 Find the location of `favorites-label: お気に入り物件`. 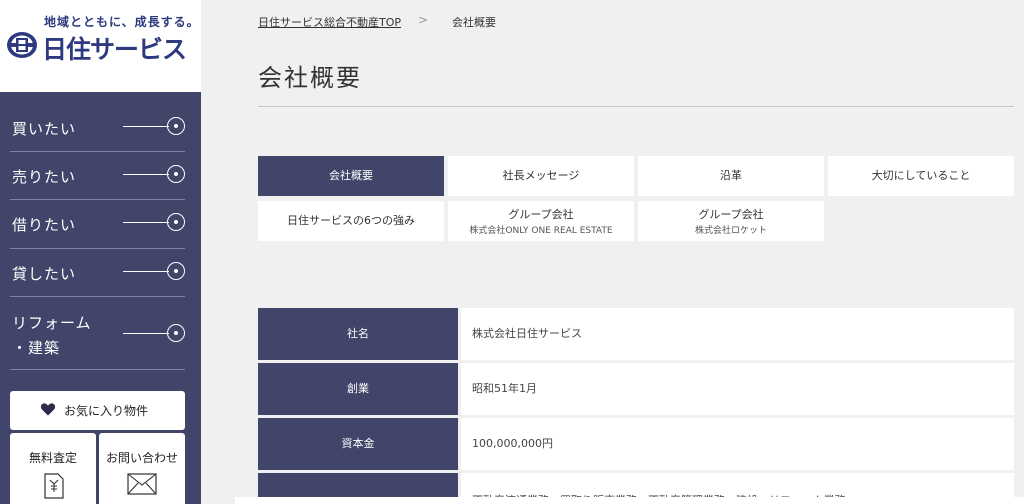

favorites-label: お気に入り物件 is located at coordinates (106, 411).